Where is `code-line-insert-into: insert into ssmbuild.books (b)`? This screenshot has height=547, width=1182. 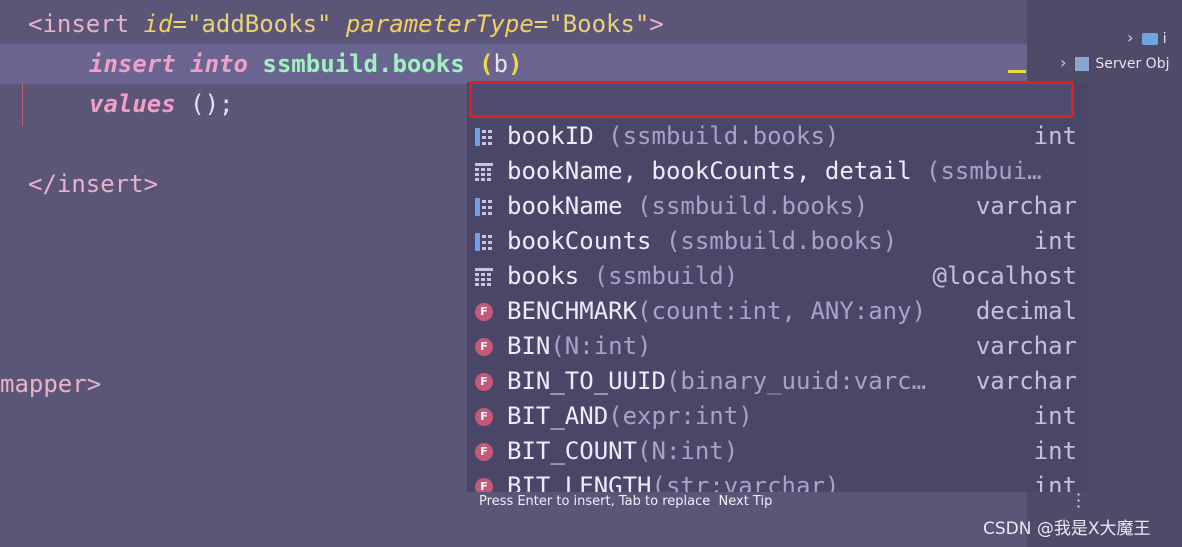 code-line-insert-into: insert into ssmbuild.books (b) is located at coordinates (306, 64).